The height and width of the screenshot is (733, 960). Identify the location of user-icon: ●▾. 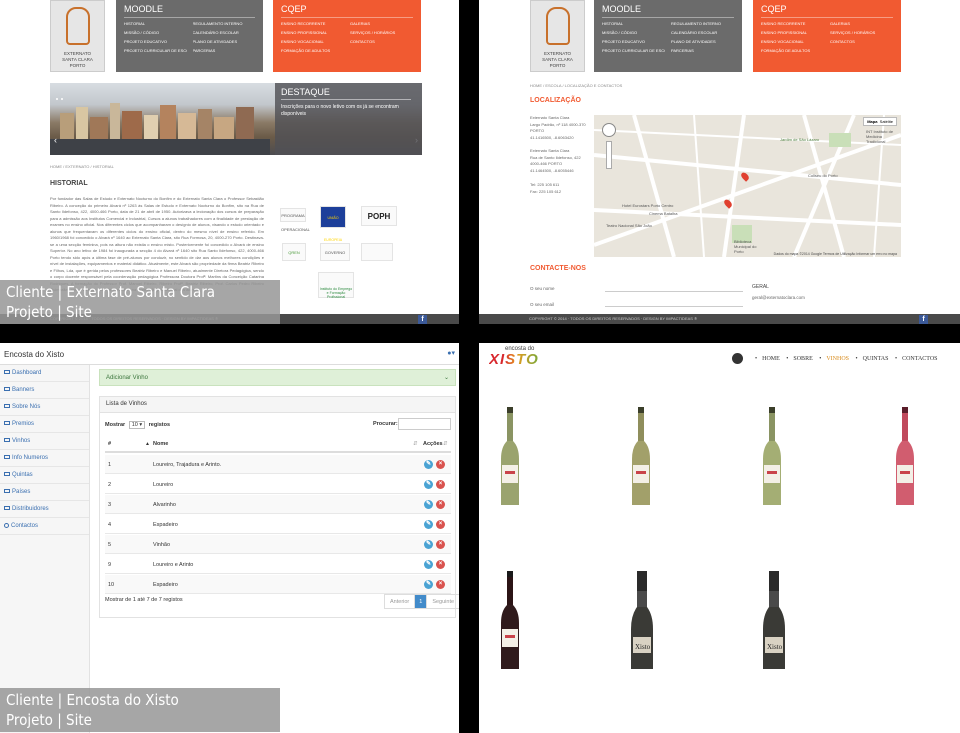
(451, 353).